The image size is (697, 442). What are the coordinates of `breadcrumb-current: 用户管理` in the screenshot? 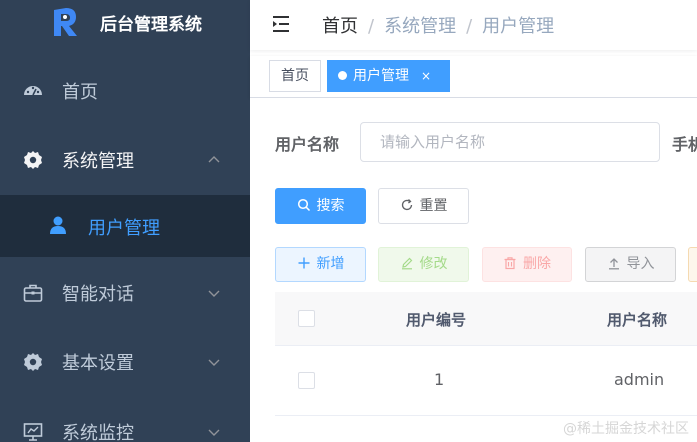 It's located at (518, 26).